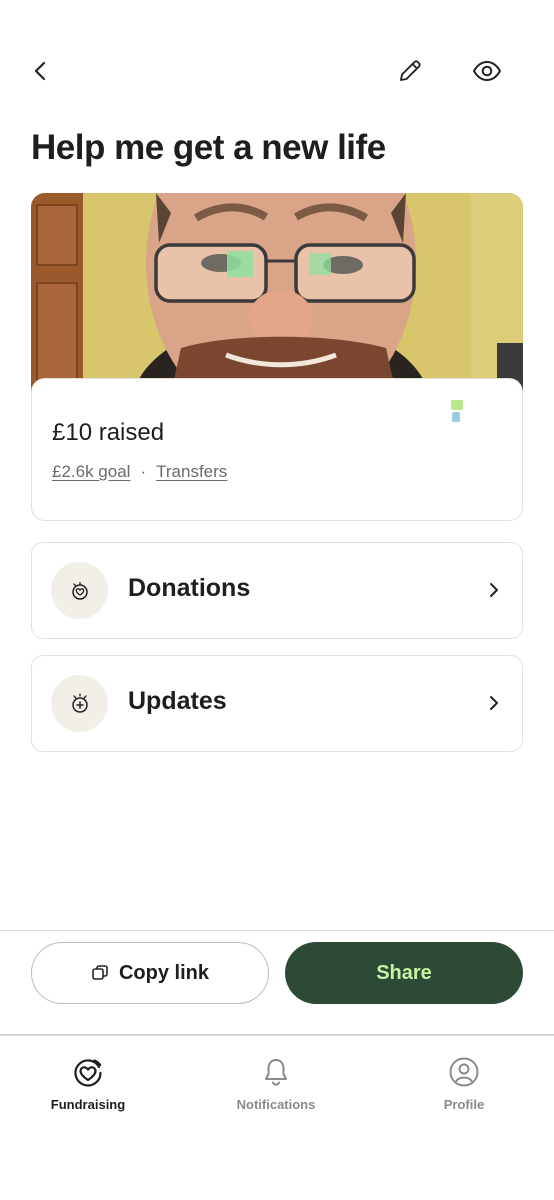  Describe the element at coordinates (208, 147) in the screenshot. I see `page-title: Help me get a new life` at that location.